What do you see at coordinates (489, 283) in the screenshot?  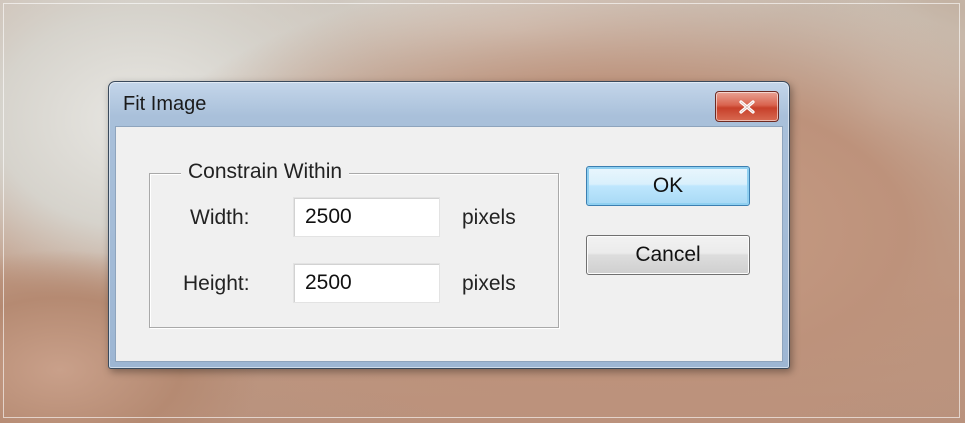 I see `height-unit: pixels` at bounding box center [489, 283].